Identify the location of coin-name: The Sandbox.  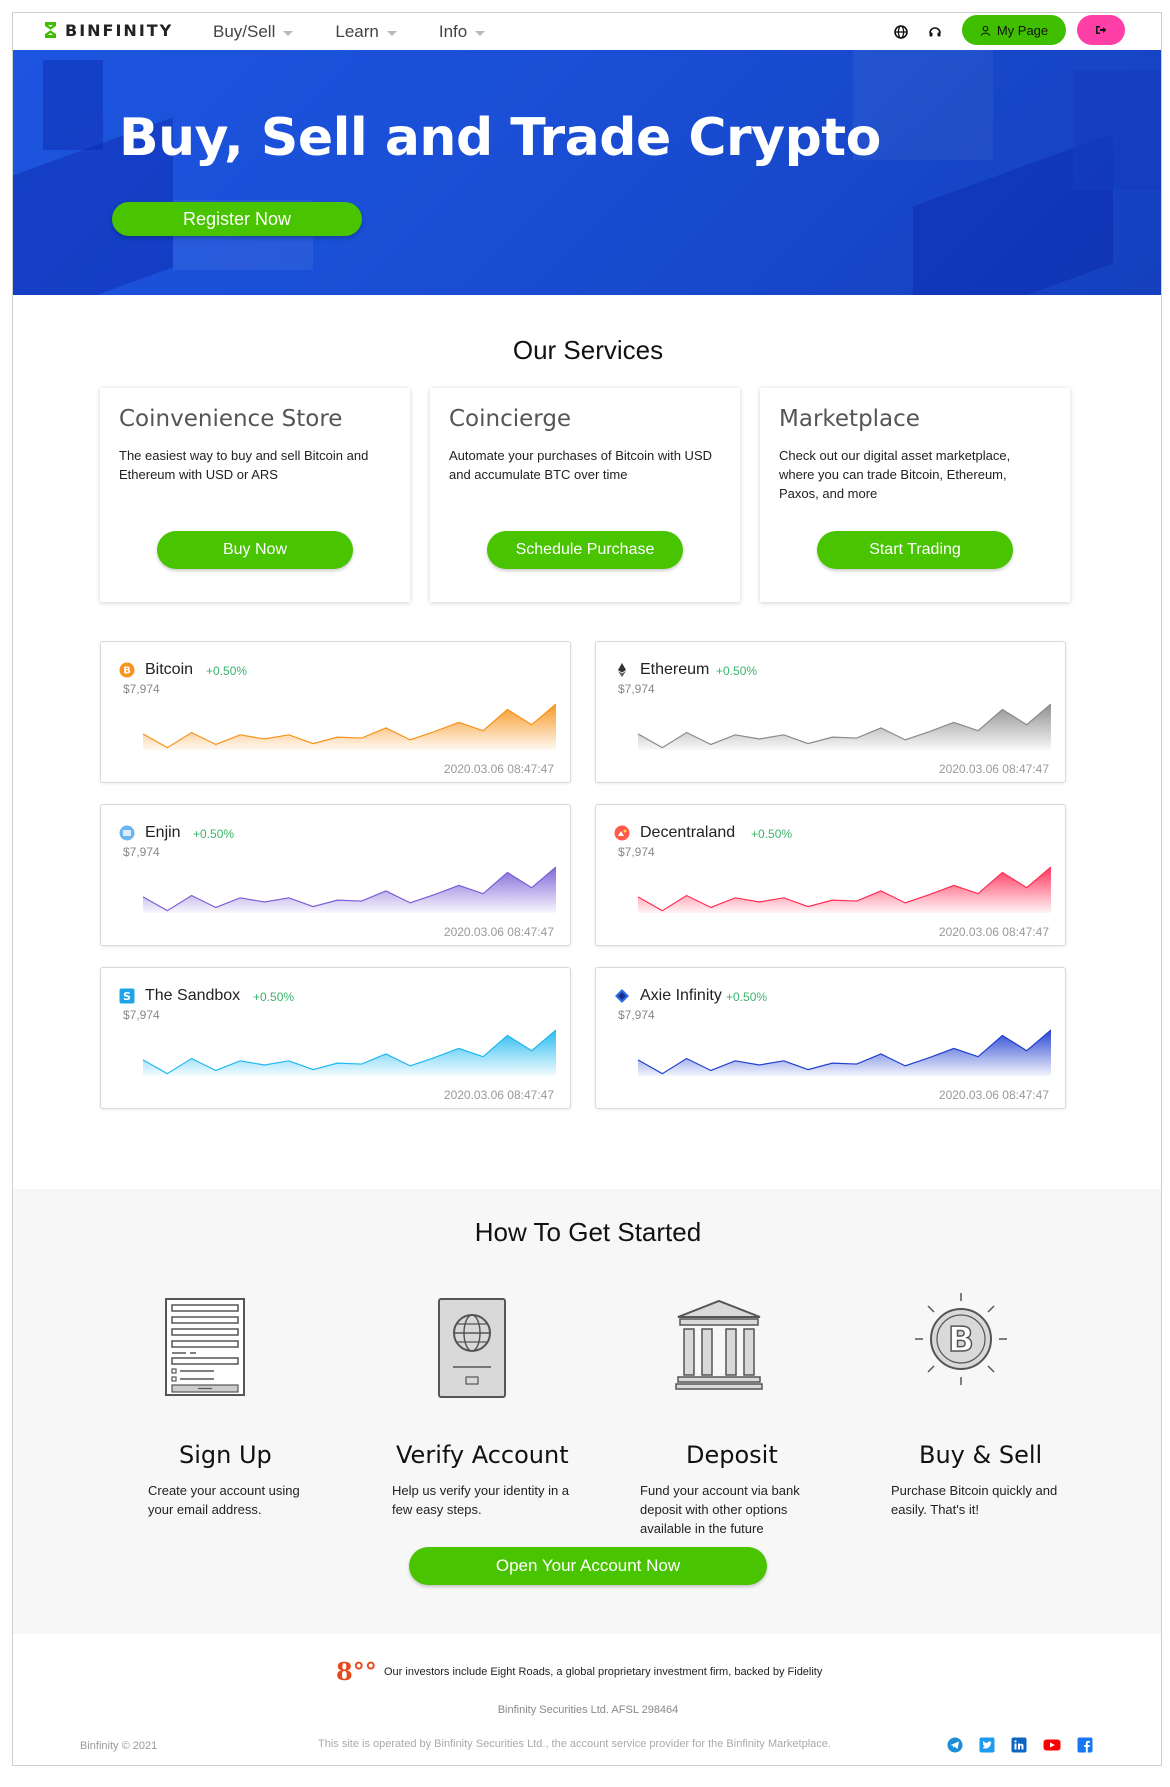
(193, 995).